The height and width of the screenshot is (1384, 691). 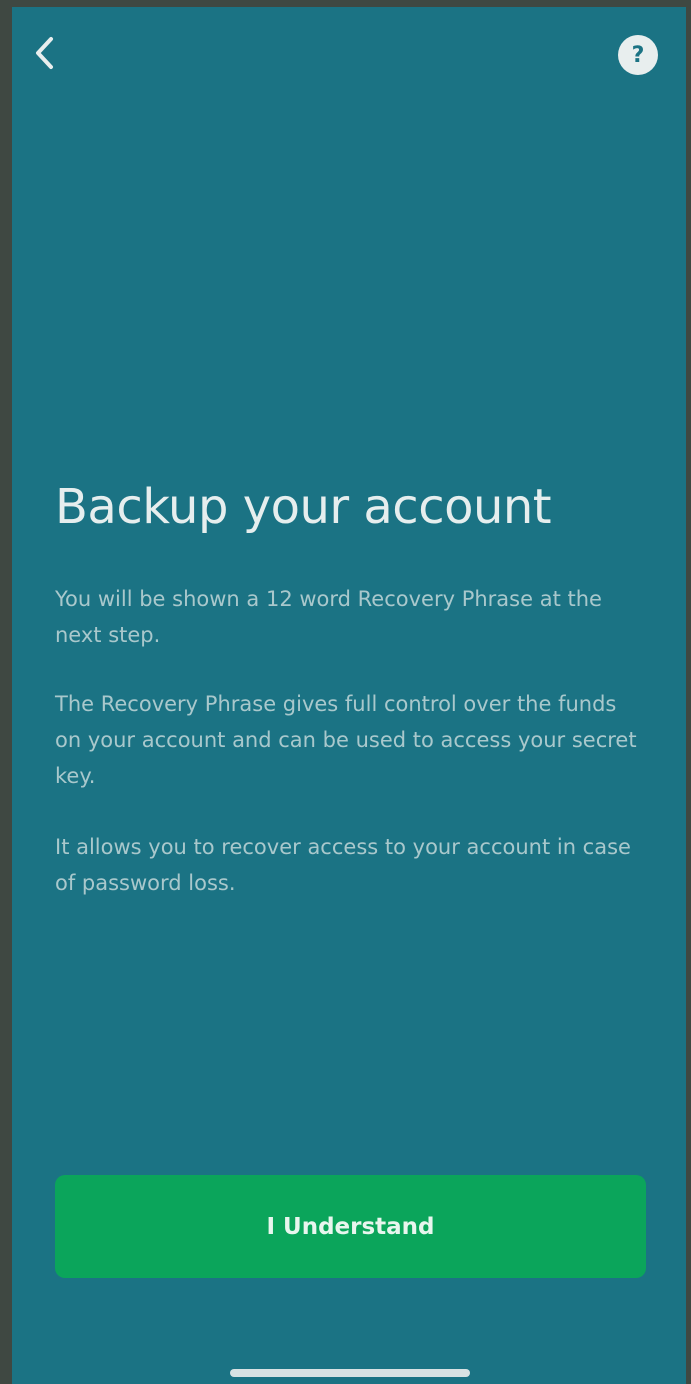 I want to click on home-indicator, so click(x=350, y=1373).